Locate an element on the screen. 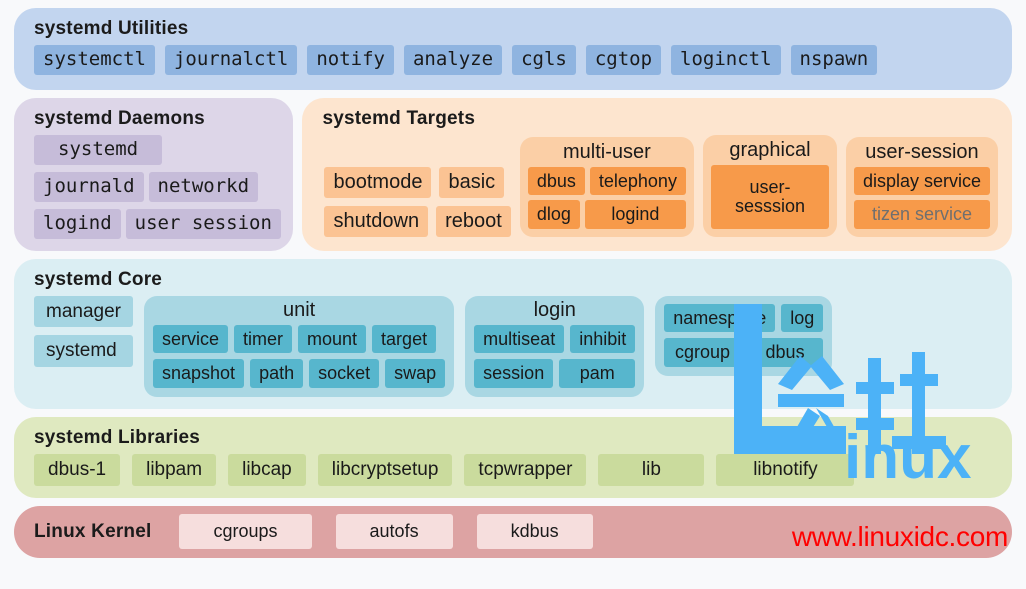  unit-target: target is located at coordinates (404, 339).